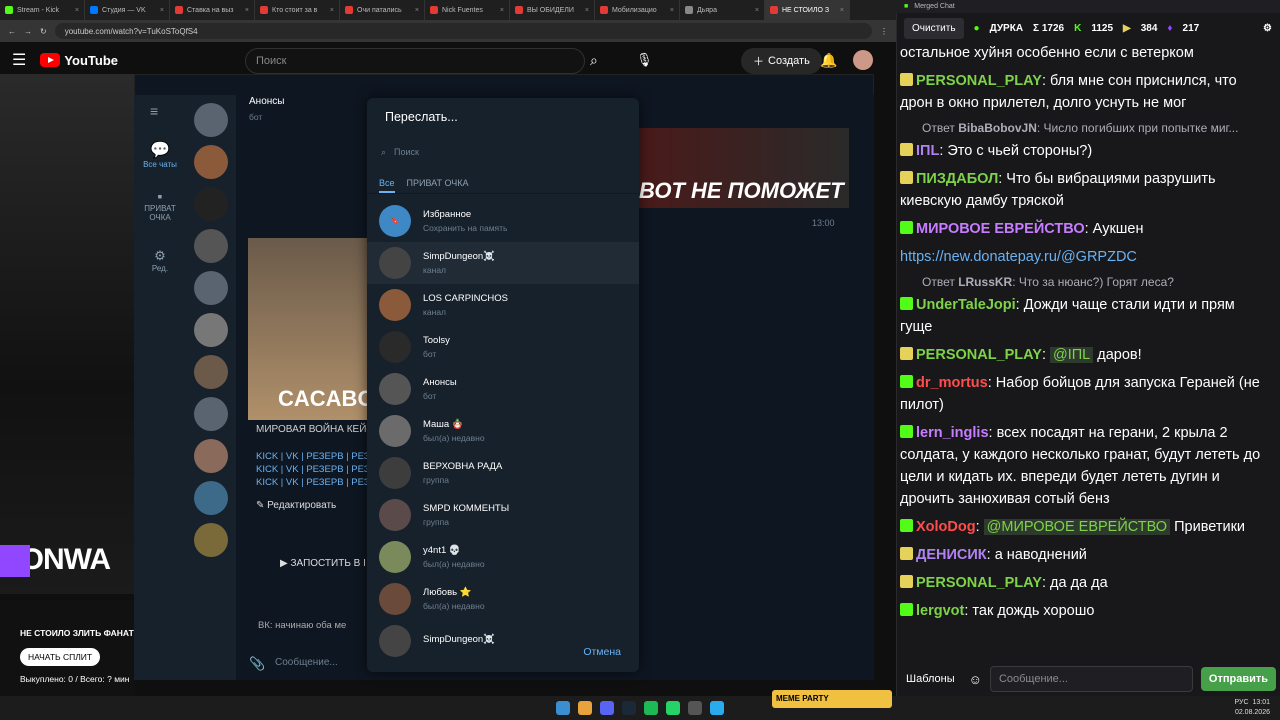  What do you see at coordinates (12, 31) in the screenshot?
I see `back-icon: ←` at bounding box center [12, 31].